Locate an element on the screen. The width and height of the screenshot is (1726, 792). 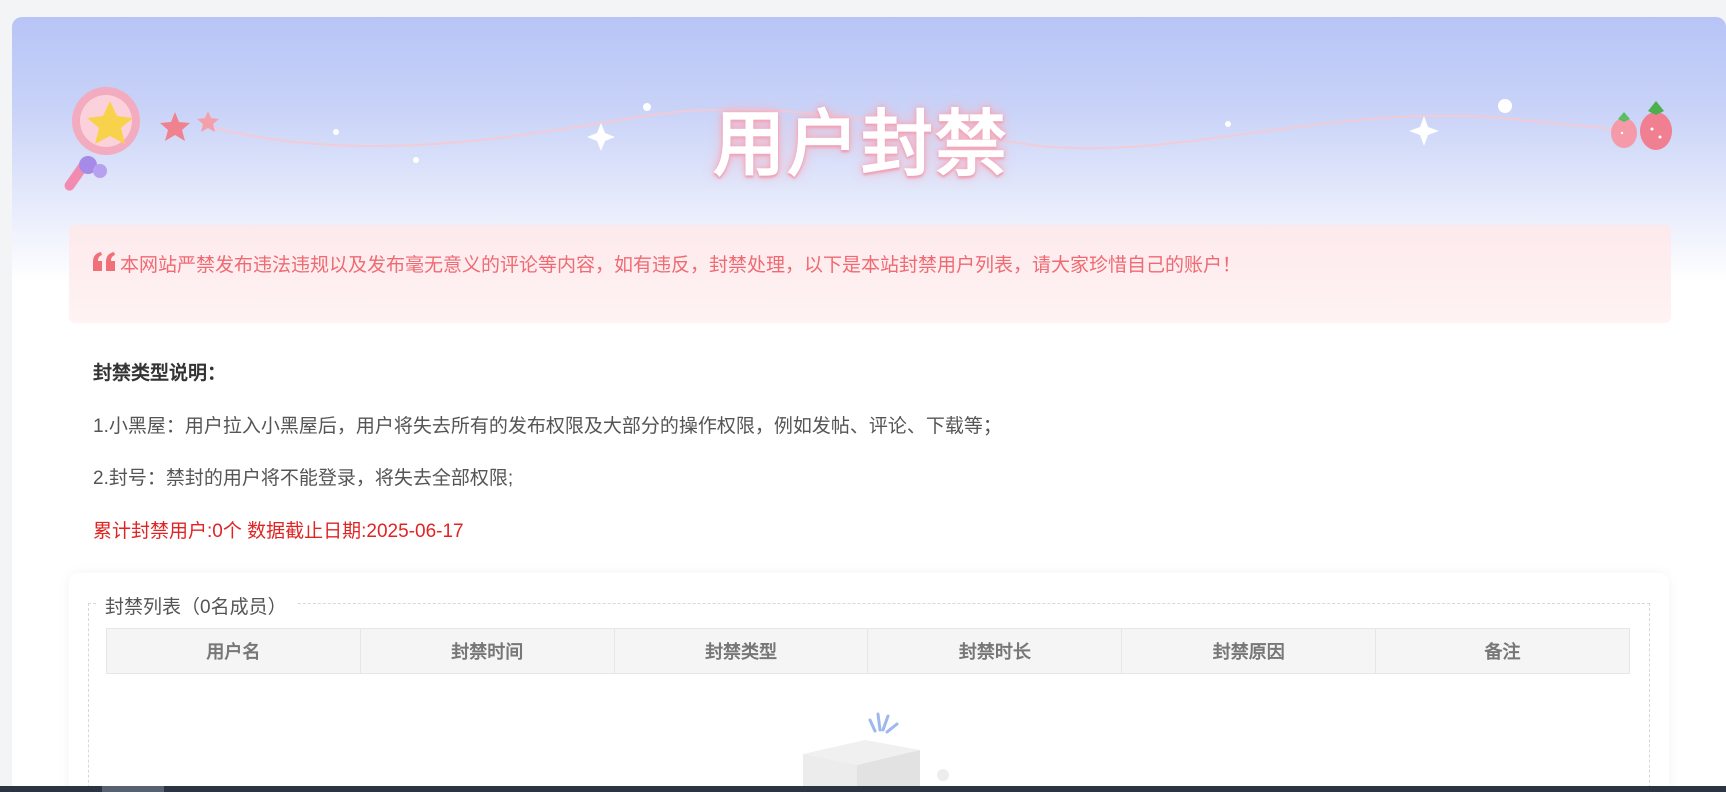
column-header-ban-duration: 封禁时长 is located at coordinates (995, 651).